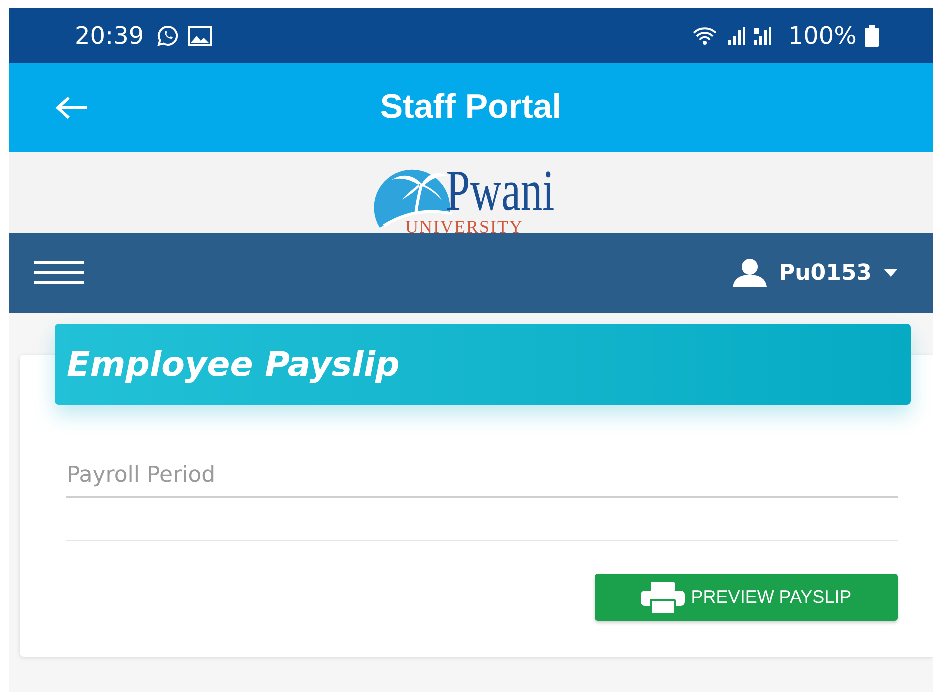 The height and width of the screenshot is (692, 933). What do you see at coordinates (168, 36) in the screenshot?
I see `chat-icon` at bounding box center [168, 36].